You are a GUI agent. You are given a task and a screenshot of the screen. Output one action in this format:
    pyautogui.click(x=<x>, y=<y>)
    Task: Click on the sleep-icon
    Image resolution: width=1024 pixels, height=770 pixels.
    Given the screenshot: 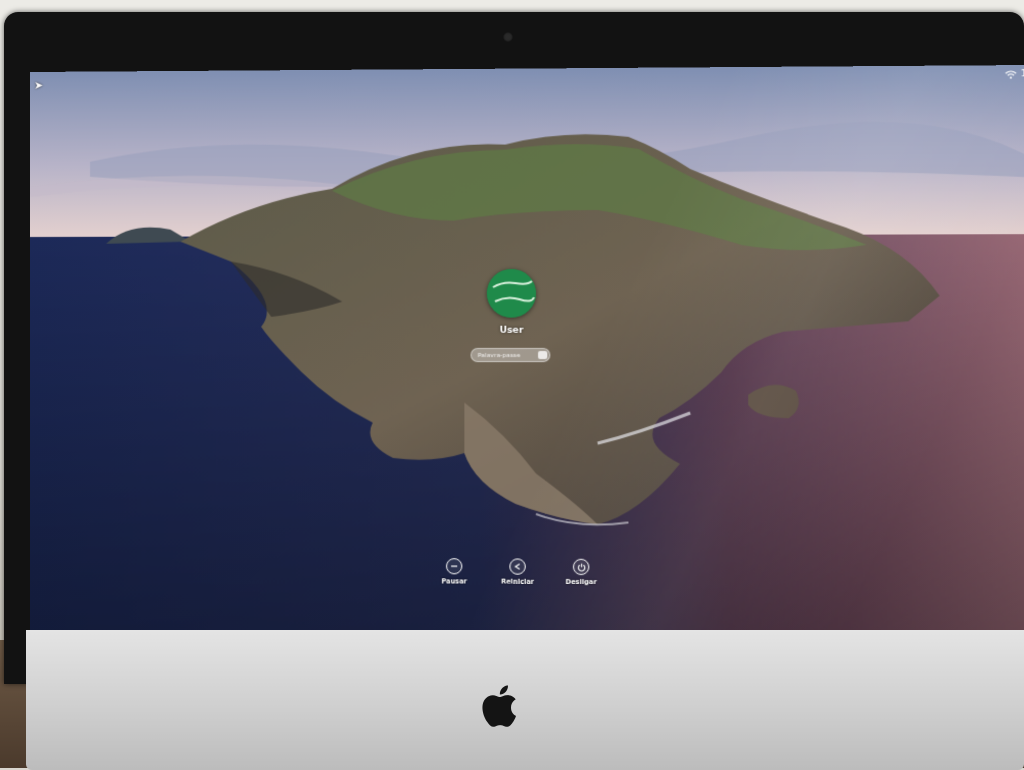 What is the action you would take?
    pyautogui.click(x=454, y=566)
    